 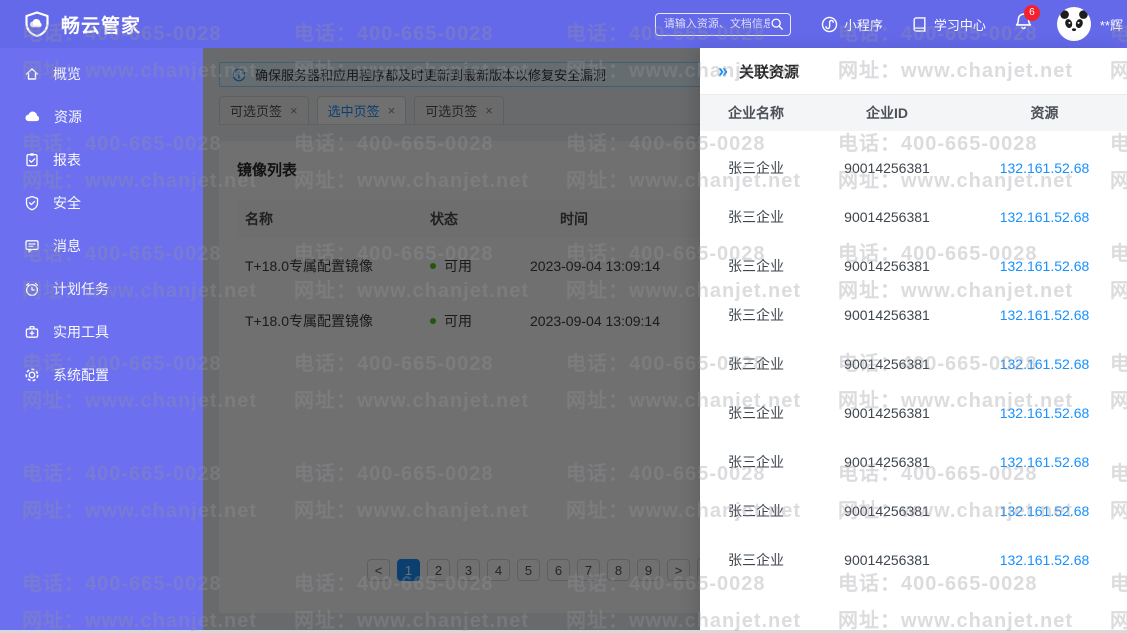 I want to click on sidebar-item-label: 资源, so click(x=68, y=116).